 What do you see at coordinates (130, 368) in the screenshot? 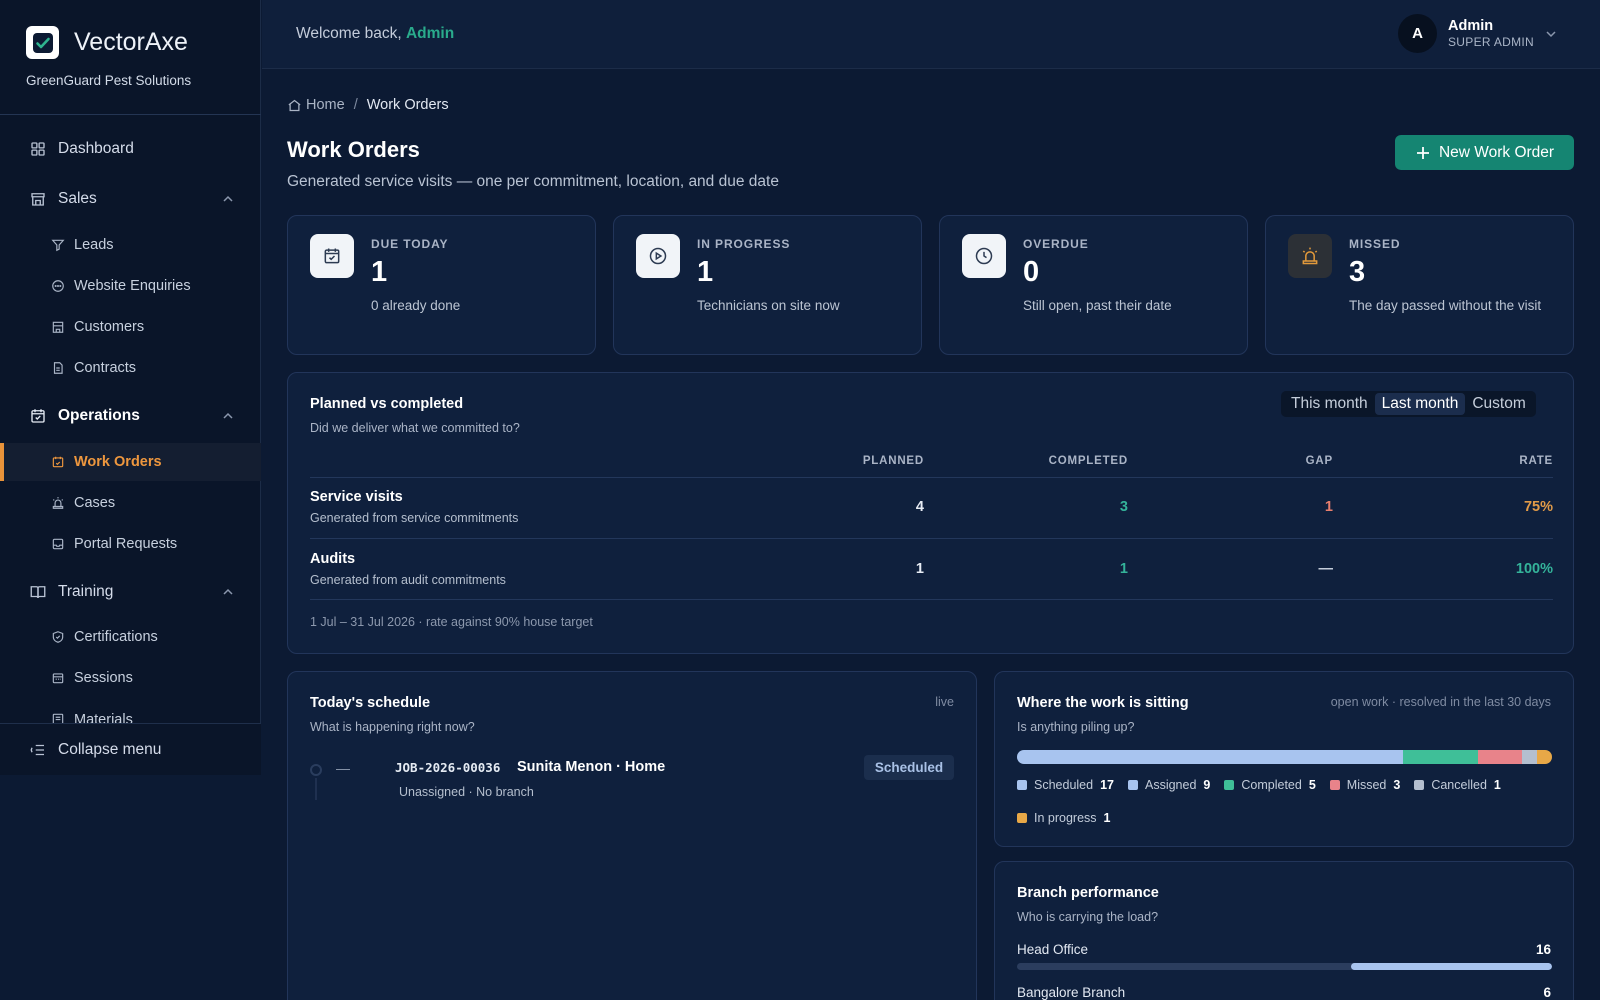
I see `sidebar-item-contracts: Contracts` at bounding box center [130, 368].